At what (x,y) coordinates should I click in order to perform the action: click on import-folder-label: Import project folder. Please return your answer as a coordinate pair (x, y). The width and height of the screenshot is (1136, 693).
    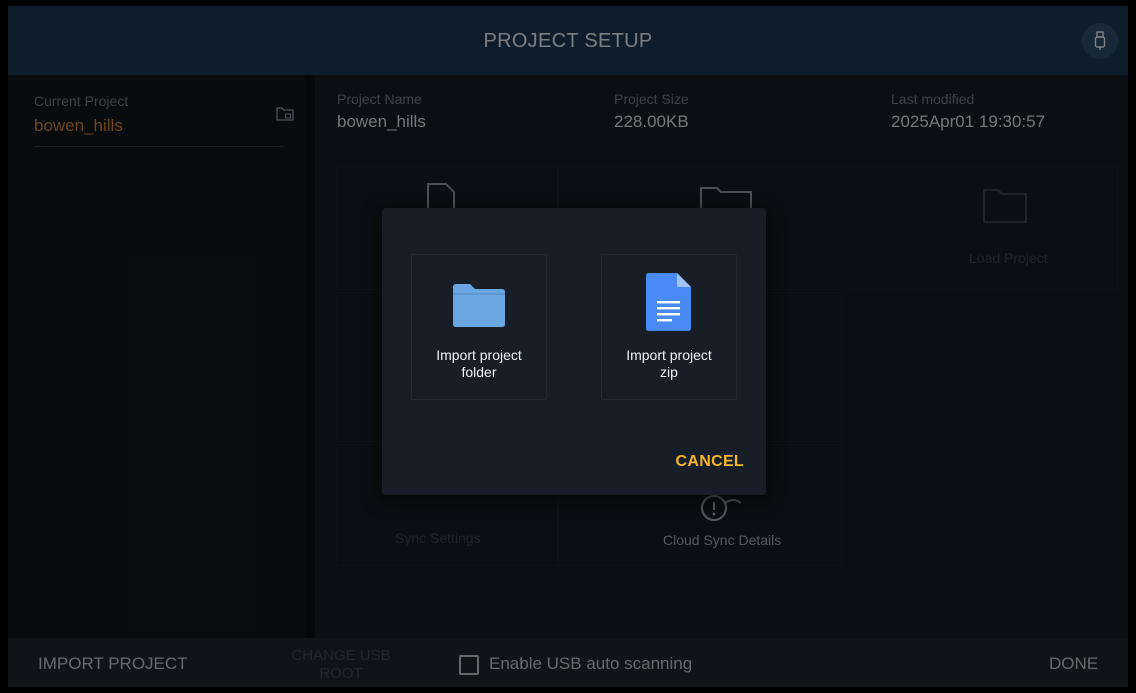
    Looking at the image, I should click on (479, 364).